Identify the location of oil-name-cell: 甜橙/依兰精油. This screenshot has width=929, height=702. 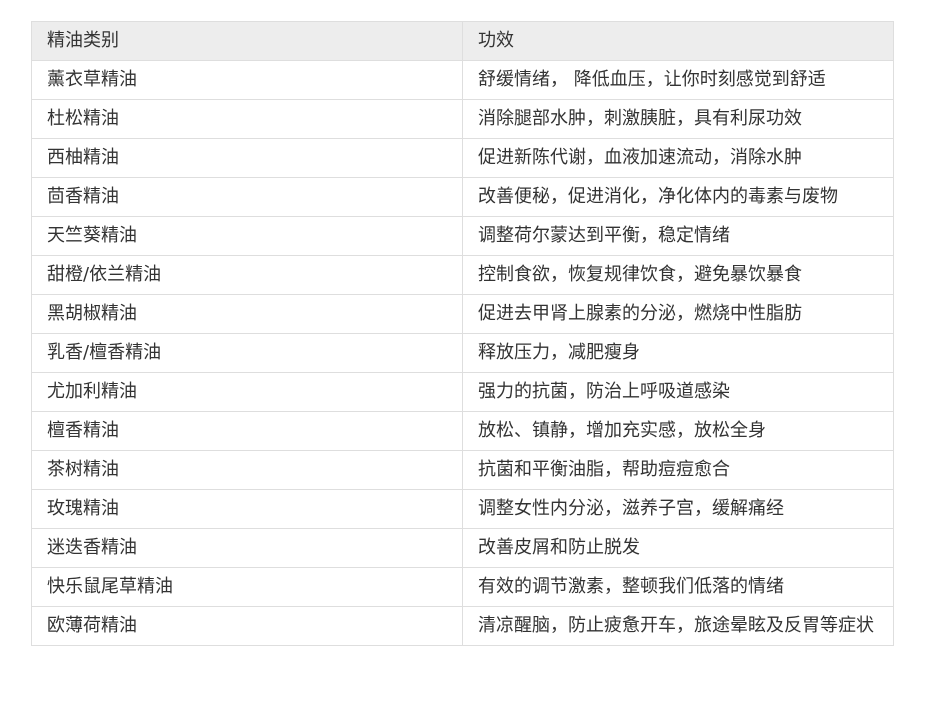
(247, 275).